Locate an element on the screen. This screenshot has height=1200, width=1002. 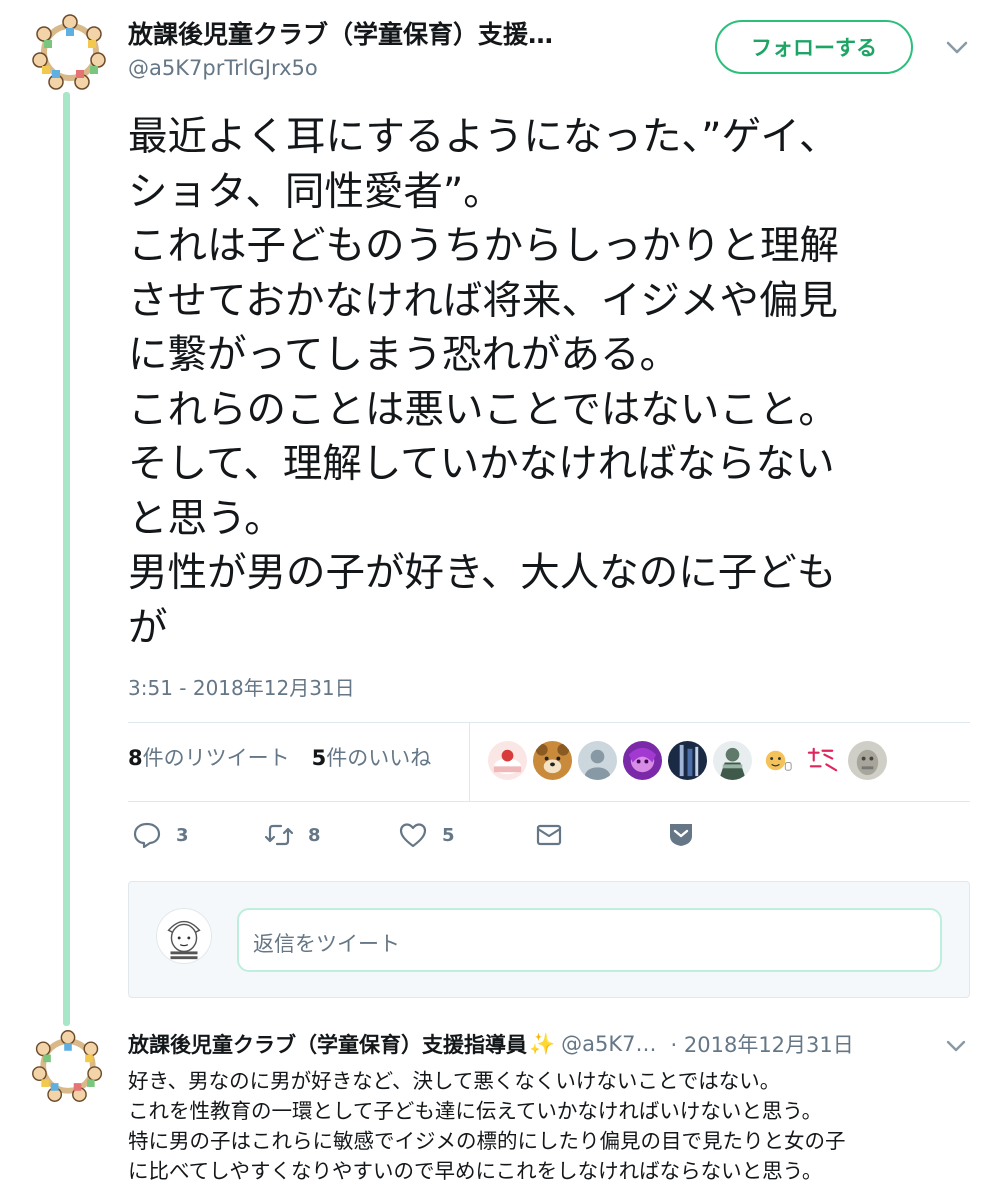
envelope-icon is located at coordinates (549, 835).